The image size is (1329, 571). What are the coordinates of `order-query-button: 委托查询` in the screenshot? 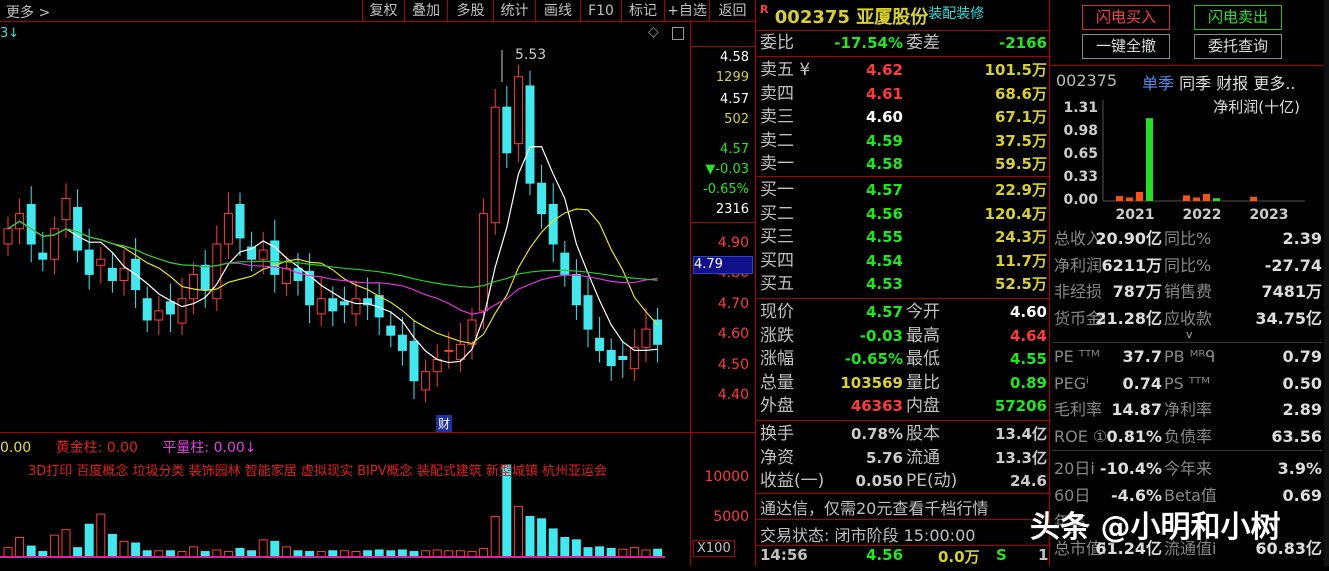 It's located at (1238, 46).